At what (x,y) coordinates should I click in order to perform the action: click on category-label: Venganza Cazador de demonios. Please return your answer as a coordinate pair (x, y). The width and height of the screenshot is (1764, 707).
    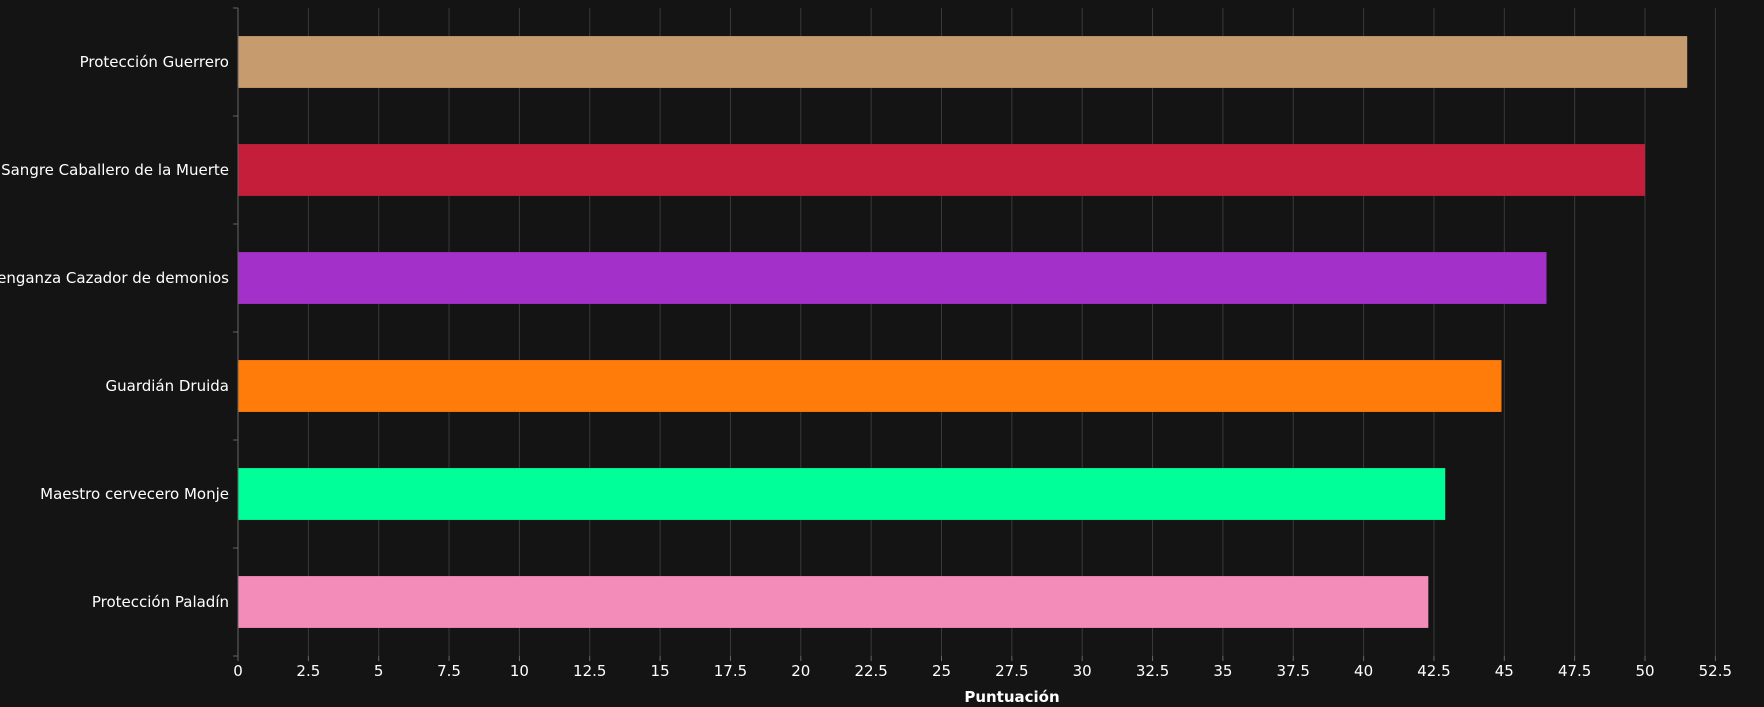
    Looking at the image, I should click on (114, 278).